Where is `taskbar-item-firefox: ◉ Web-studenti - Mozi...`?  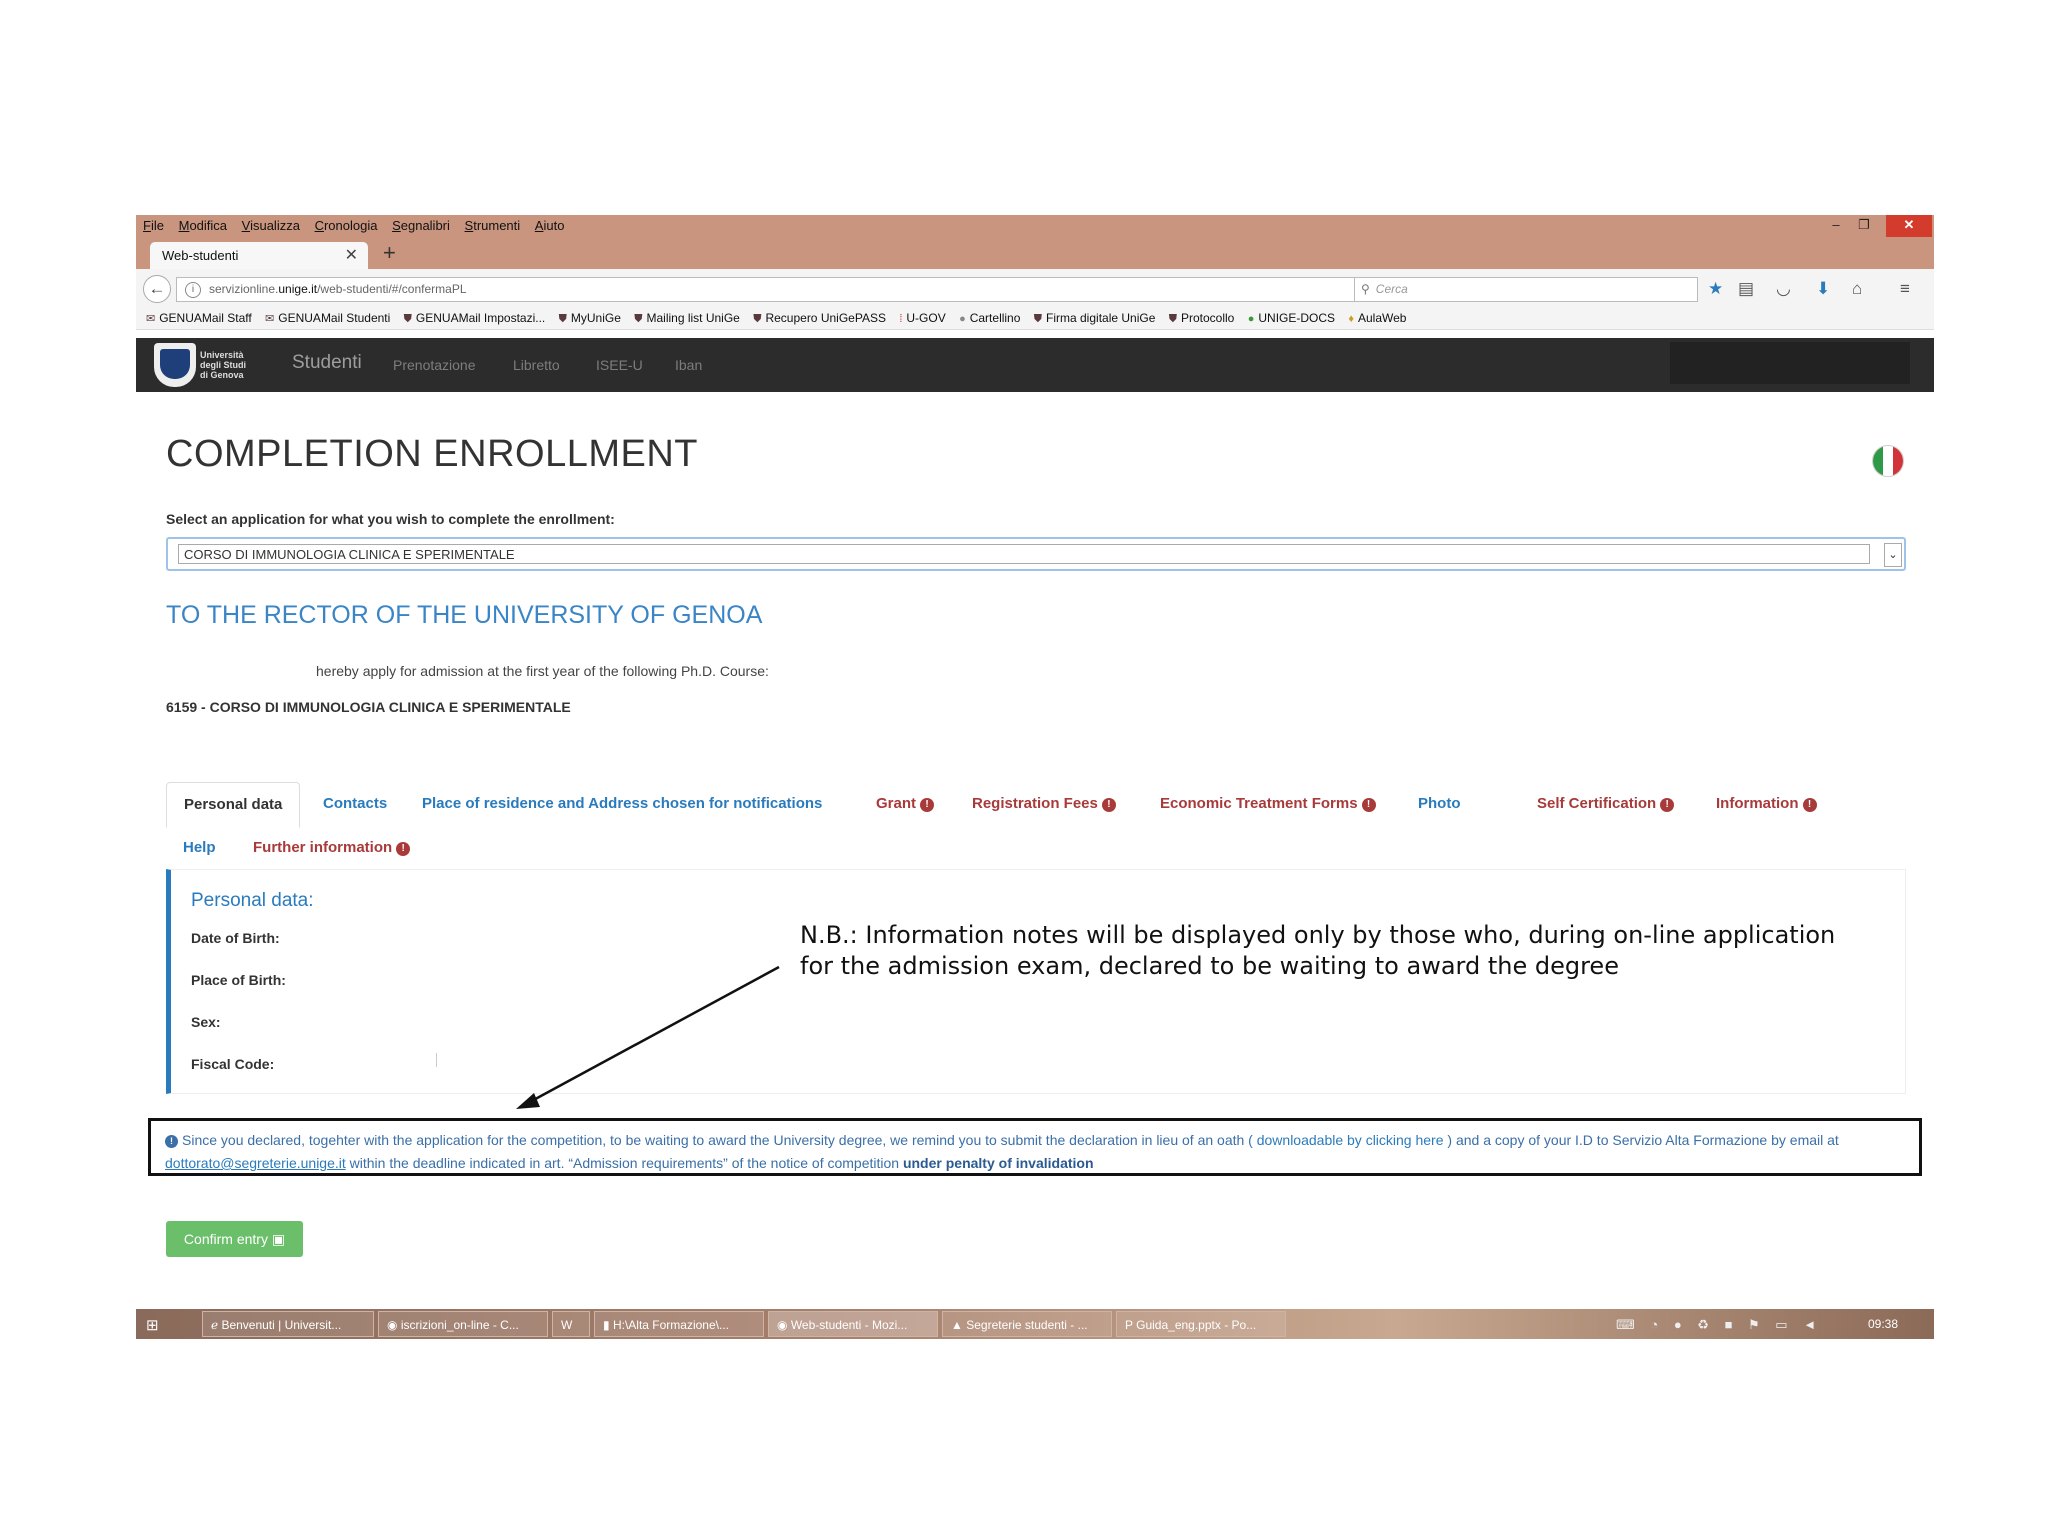
taskbar-item-firefox: ◉ Web-studenti - Mozi... is located at coordinates (853, 1324).